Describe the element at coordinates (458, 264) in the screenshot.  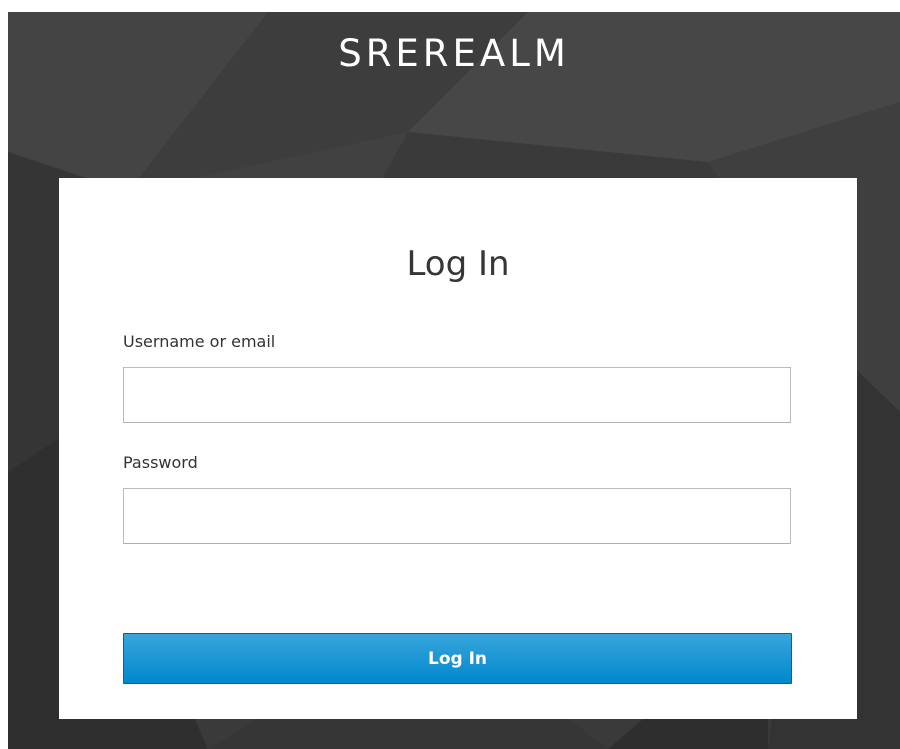
I see `login-heading: Log In` at that location.